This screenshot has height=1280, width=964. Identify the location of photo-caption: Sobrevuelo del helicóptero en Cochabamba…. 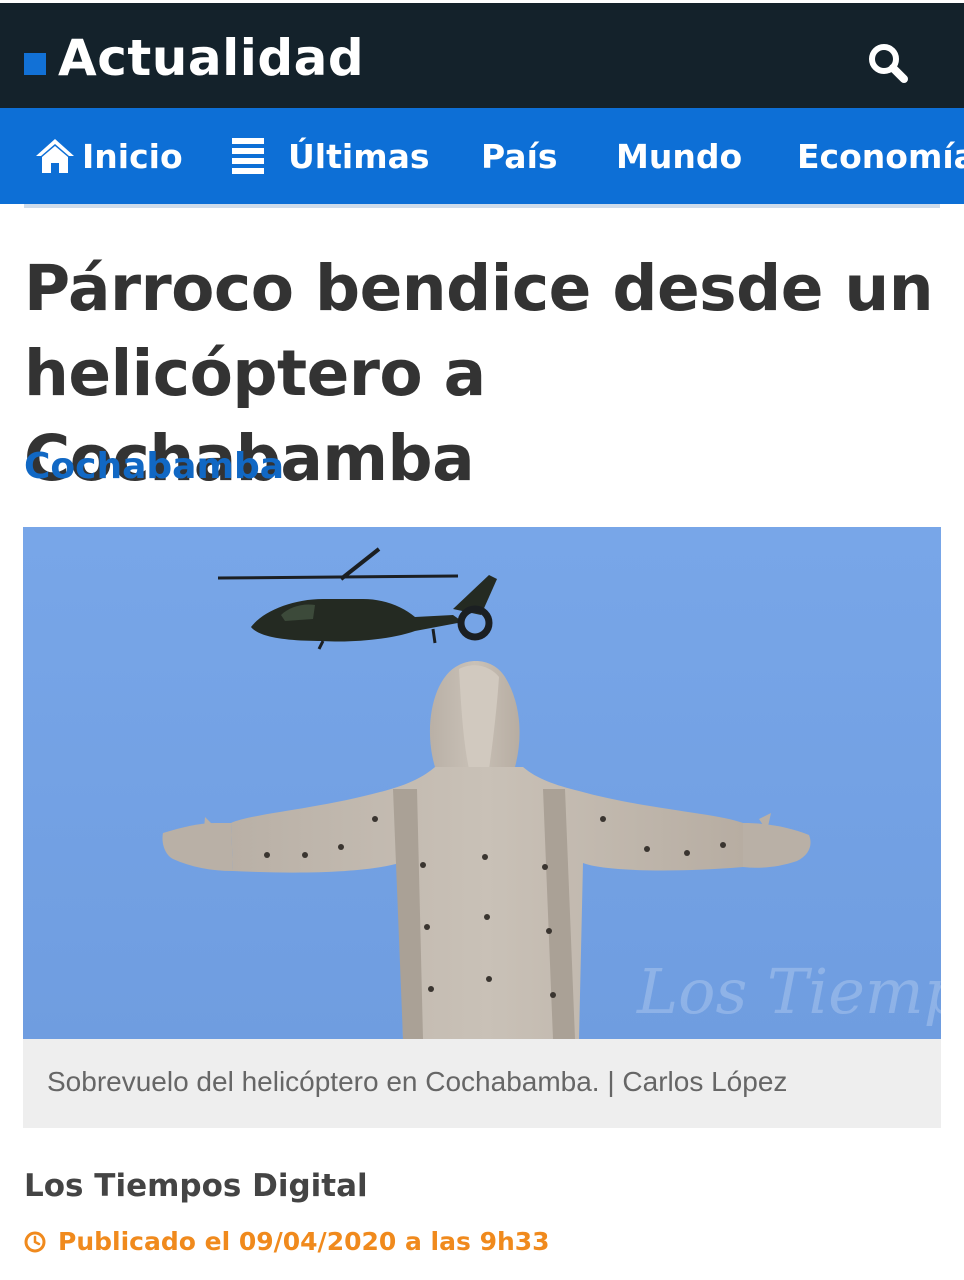
(417, 1081).